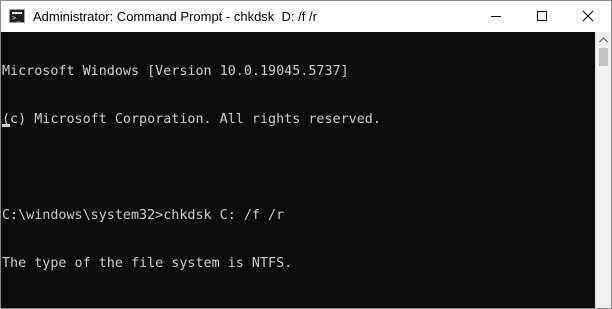 The image size is (612, 309). What do you see at coordinates (6, 125) in the screenshot?
I see `text-cursor` at bounding box center [6, 125].